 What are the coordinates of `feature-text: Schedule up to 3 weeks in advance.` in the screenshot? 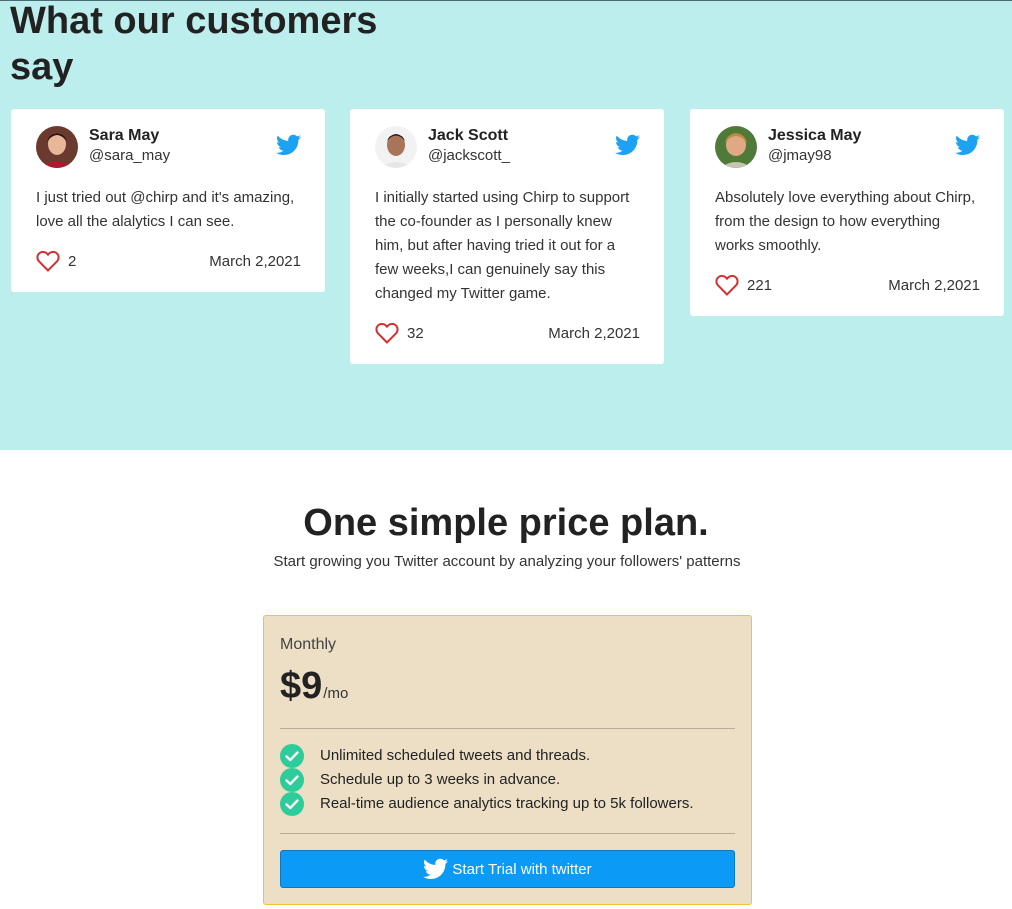 It's located at (440, 779).